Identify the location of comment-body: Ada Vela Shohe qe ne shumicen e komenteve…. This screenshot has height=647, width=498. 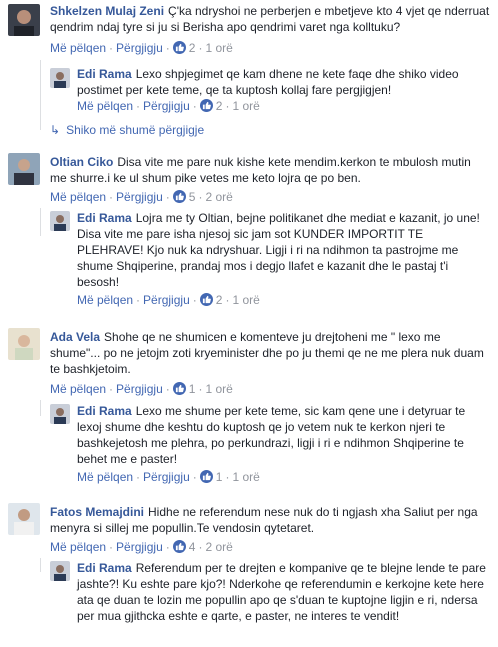
(270, 353).